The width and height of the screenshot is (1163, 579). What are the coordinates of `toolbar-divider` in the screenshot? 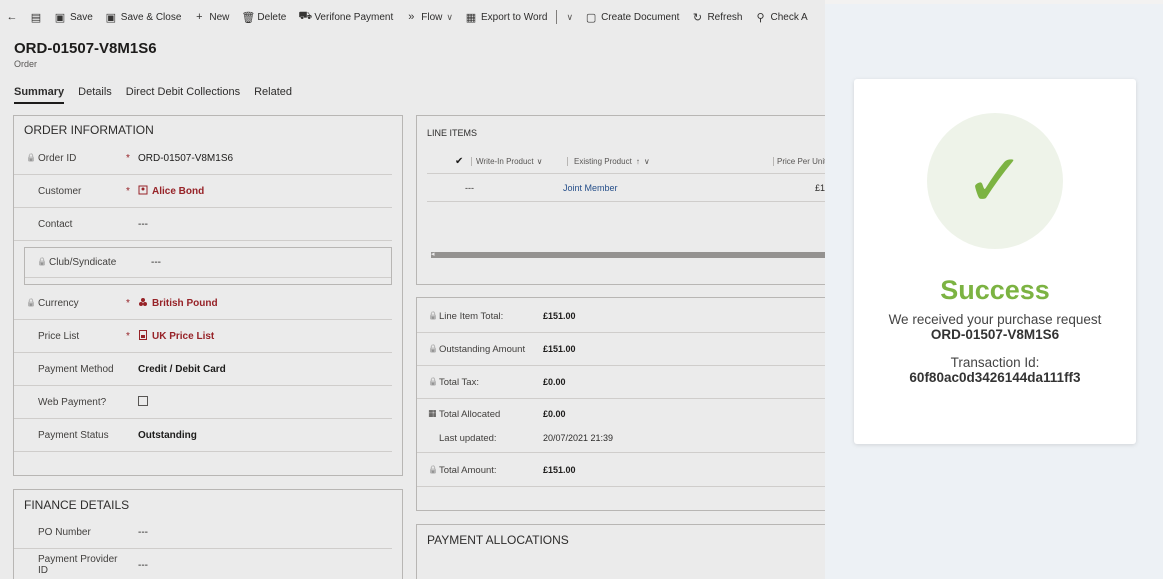 It's located at (557, 17).